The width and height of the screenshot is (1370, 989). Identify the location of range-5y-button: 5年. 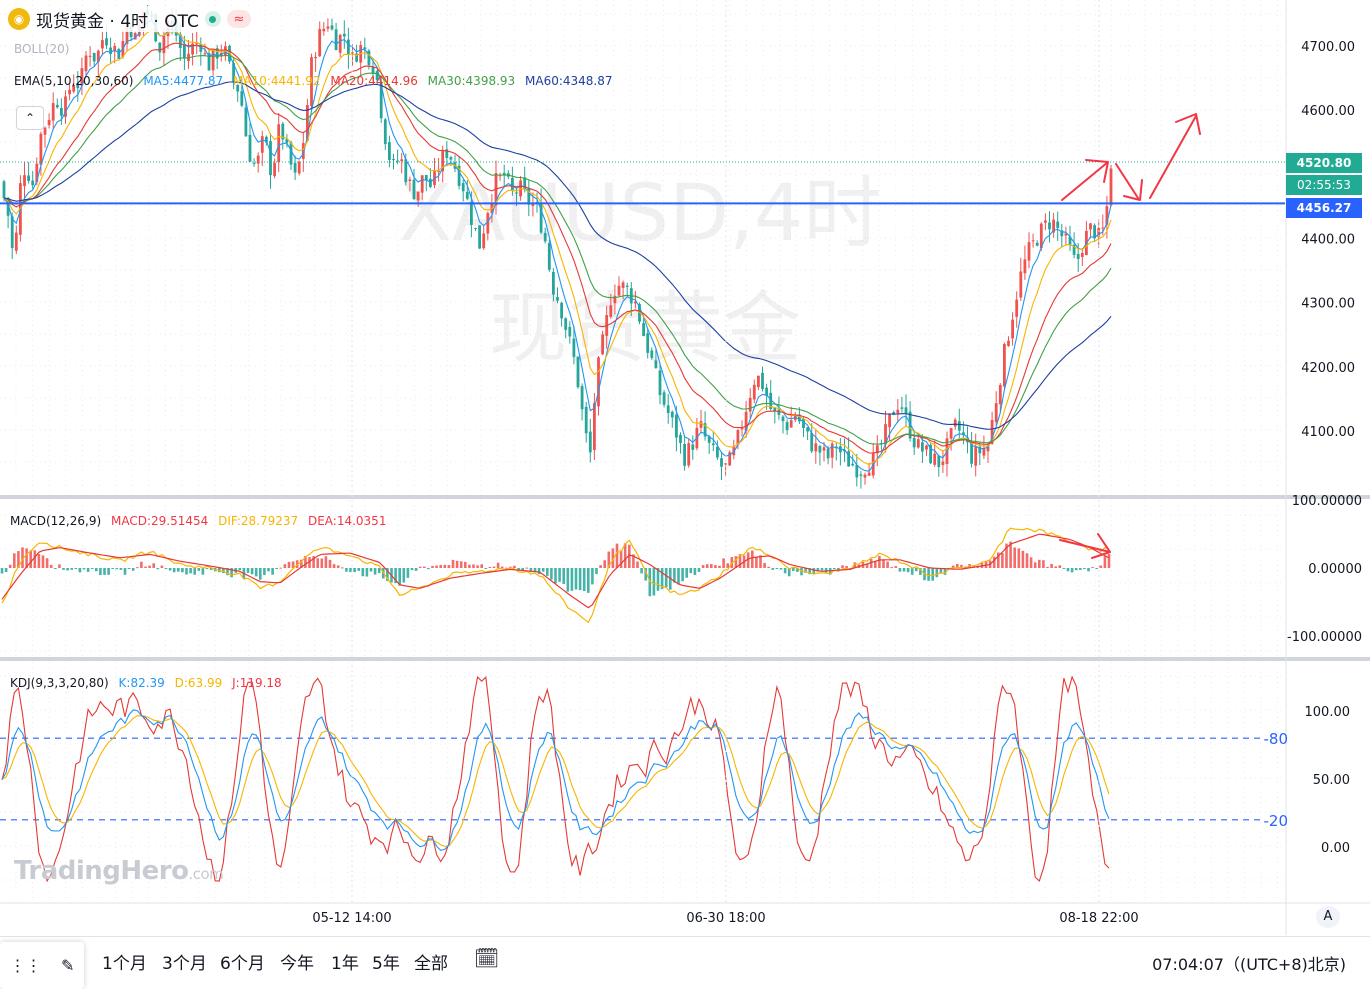
(386, 961).